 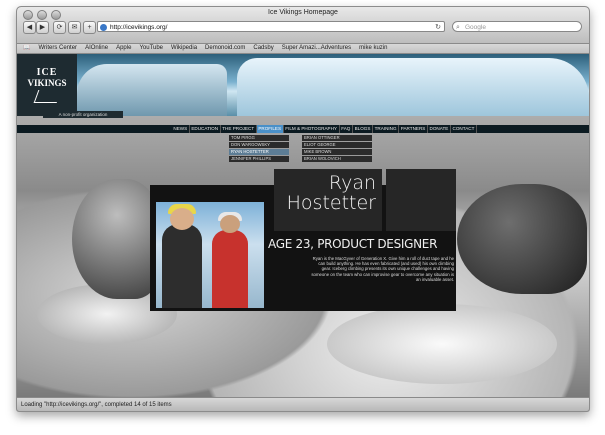 I want to click on forward-icon: ▶, so click(x=42, y=27).